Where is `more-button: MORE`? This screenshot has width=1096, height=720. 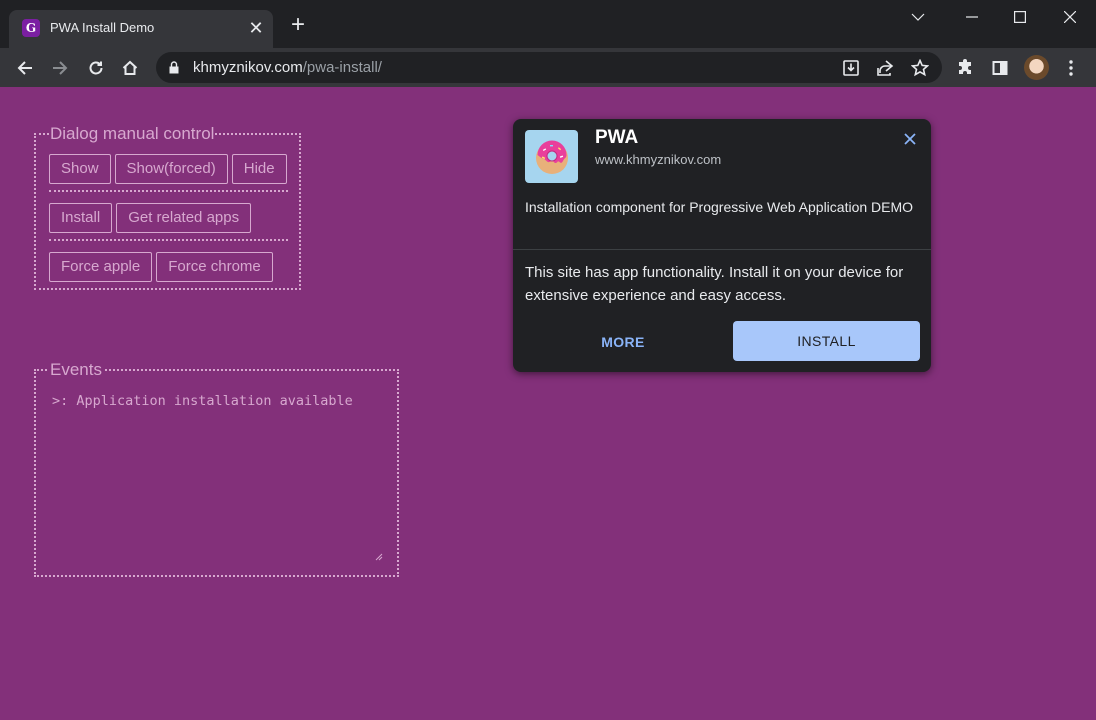
more-button: MORE is located at coordinates (623, 342).